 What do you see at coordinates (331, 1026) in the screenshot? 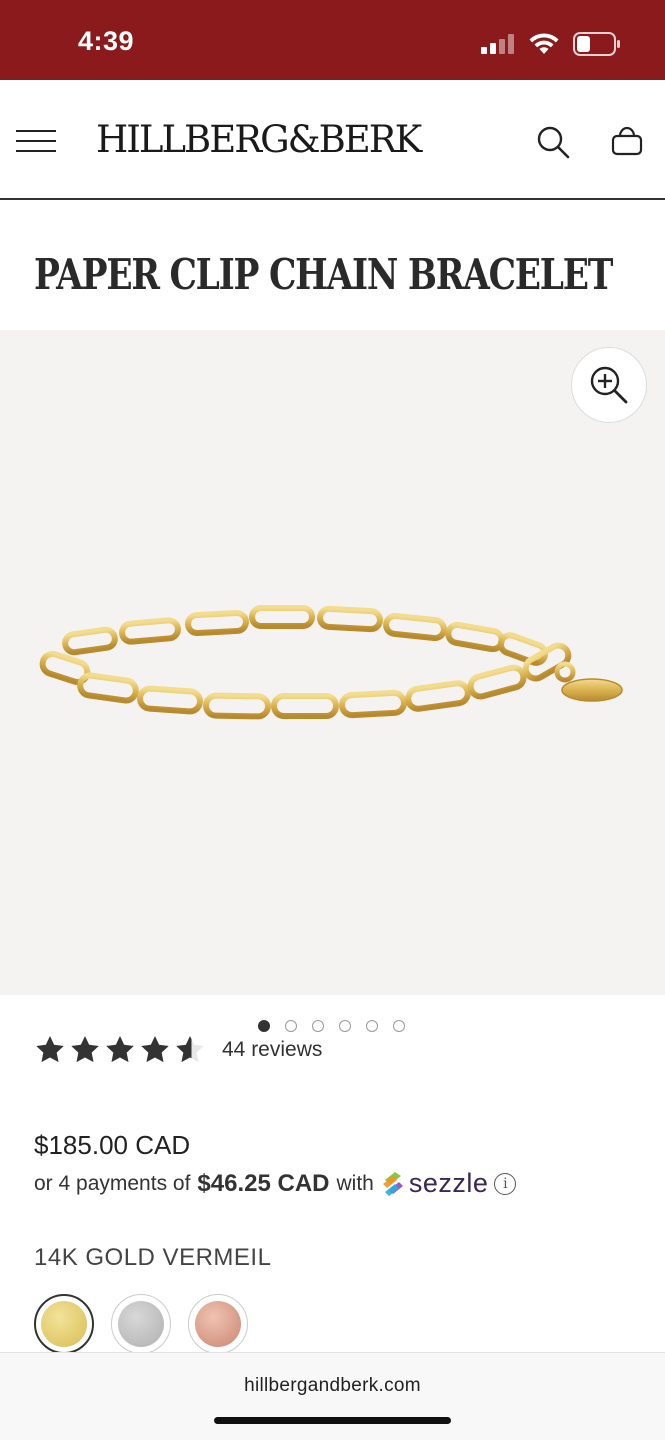
I see `gallery-pagination` at bounding box center [331, 1026].